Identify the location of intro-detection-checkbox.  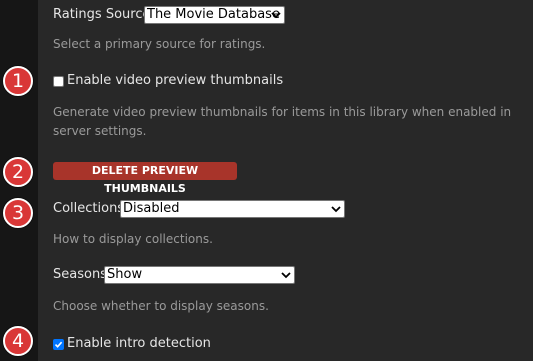
(58, 344).